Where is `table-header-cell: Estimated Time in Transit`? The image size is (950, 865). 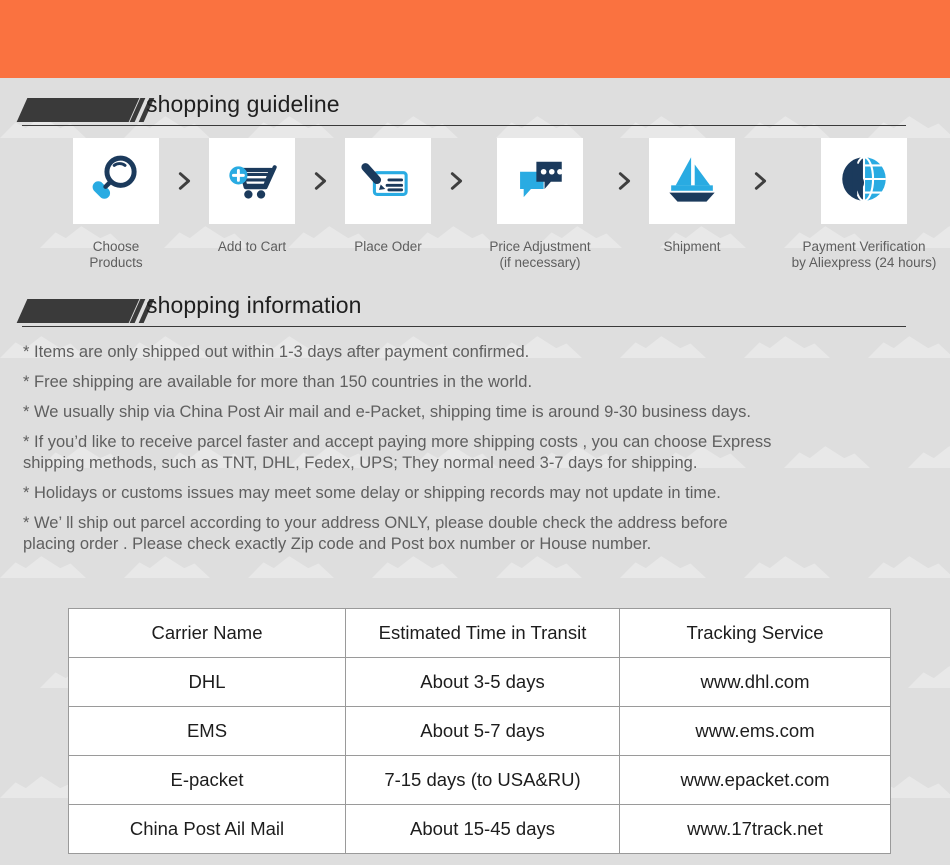
table-header-cell: Estimated Time in Transit is located at coordinates (482, 633).